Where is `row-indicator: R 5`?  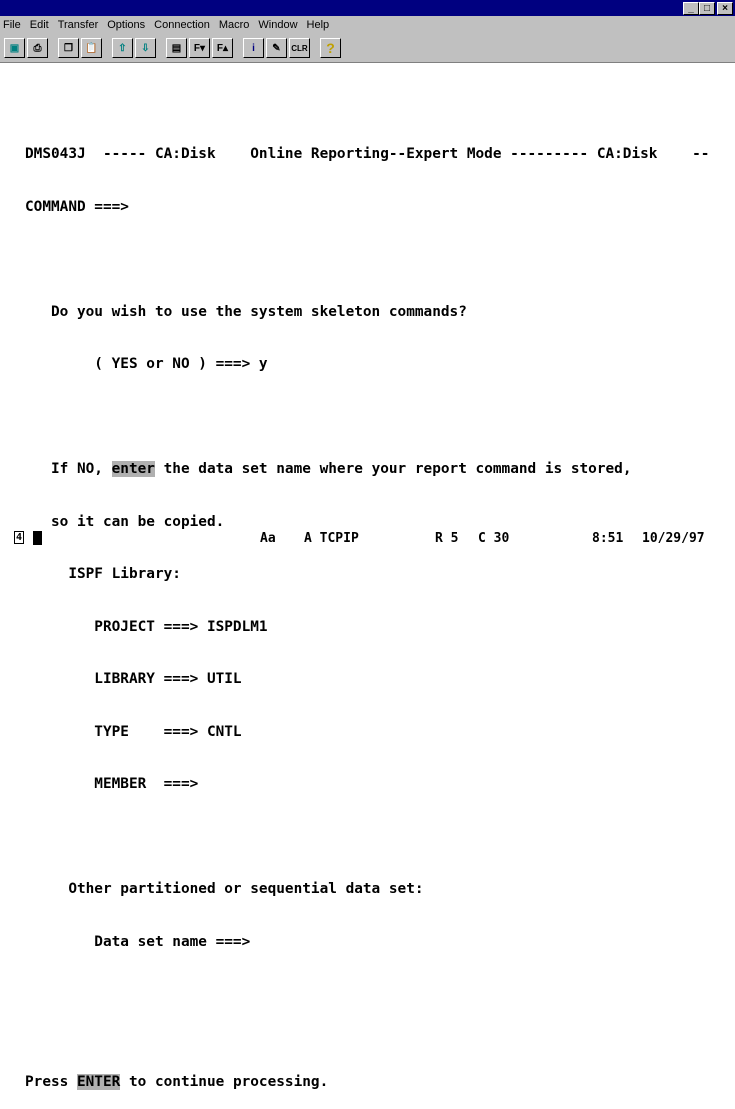
row-indicator: R 5 is located at coordinates (447, 538).